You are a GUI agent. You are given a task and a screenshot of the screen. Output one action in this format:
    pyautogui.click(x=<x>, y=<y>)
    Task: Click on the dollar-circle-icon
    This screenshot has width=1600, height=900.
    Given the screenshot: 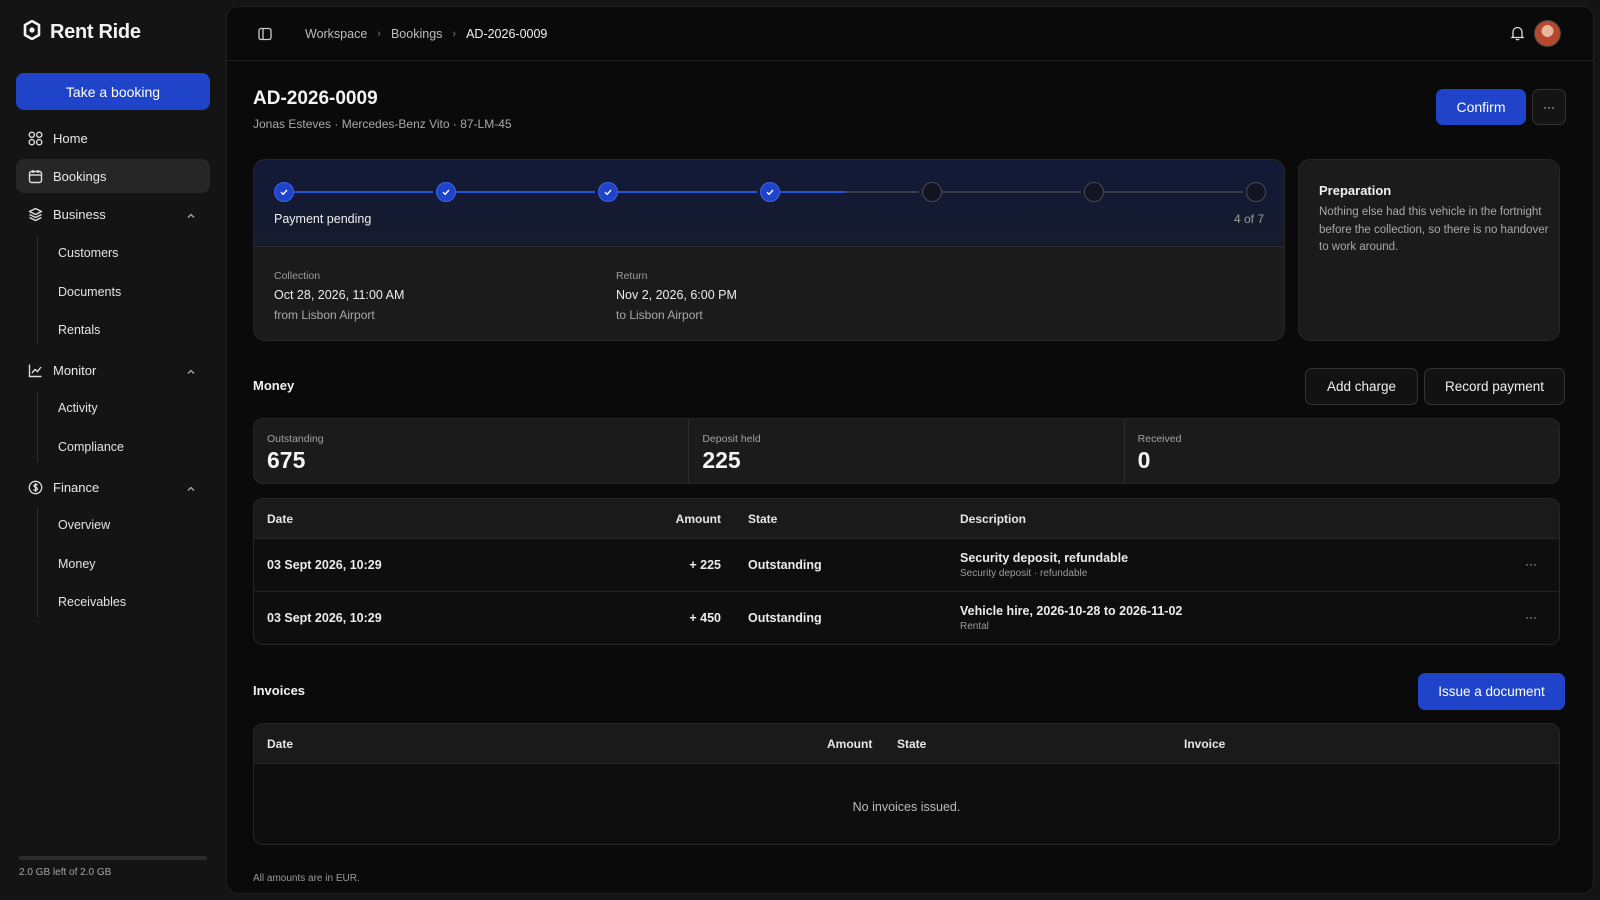 What is the action you would take?
    pyautogui.click(x=35, y=487)
    